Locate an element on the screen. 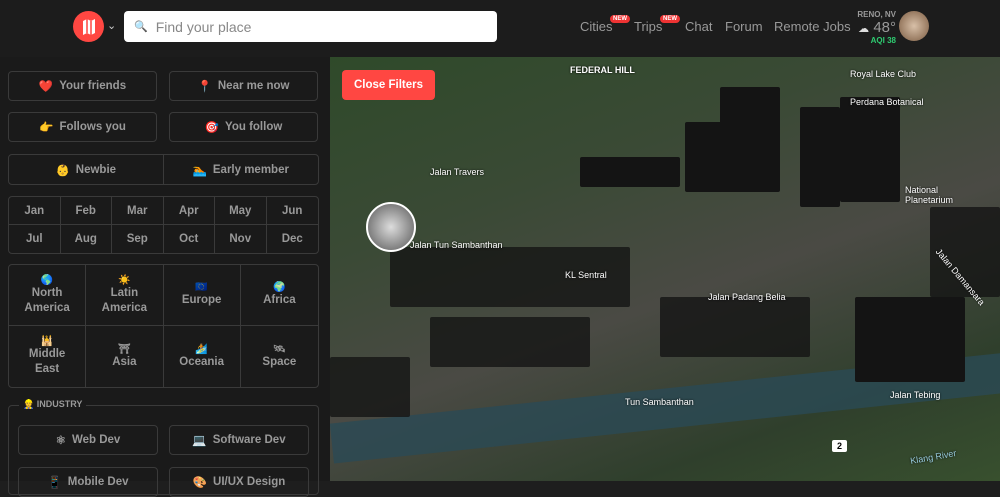  filter-your-friends: ❤️ Your friends is located at coordinates (82, 86).